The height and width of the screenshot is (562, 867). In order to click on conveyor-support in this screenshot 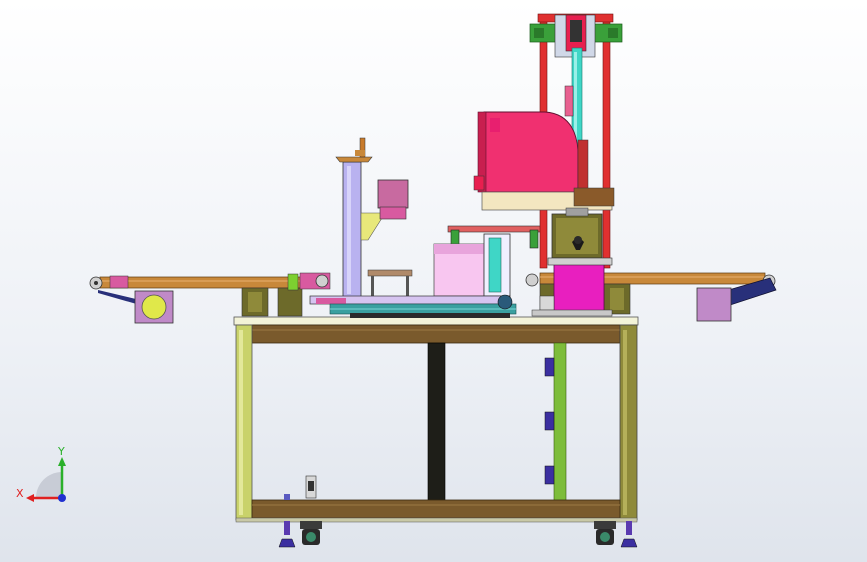, I will do `click(290, 302)`.